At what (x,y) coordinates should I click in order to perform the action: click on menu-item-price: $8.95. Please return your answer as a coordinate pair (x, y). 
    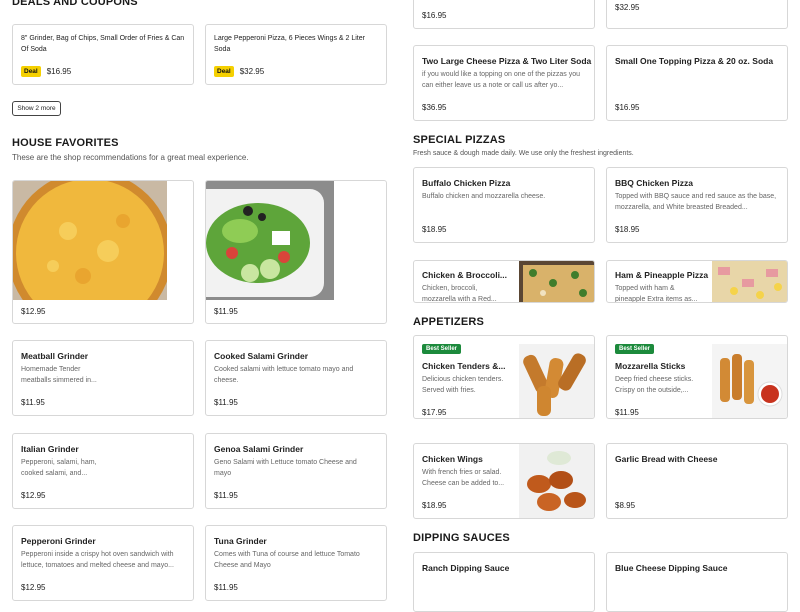
    Looking at the image, I should click on (625, 505).